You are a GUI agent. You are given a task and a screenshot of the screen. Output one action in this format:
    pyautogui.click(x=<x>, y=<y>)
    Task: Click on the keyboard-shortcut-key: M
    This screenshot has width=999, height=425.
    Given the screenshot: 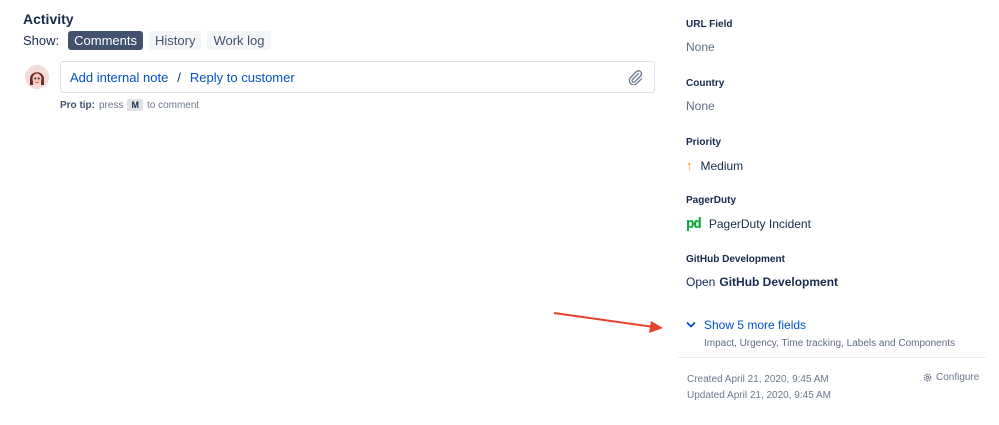 What is the action you would take?
    pyautogui.click(x=135, y=105)
    